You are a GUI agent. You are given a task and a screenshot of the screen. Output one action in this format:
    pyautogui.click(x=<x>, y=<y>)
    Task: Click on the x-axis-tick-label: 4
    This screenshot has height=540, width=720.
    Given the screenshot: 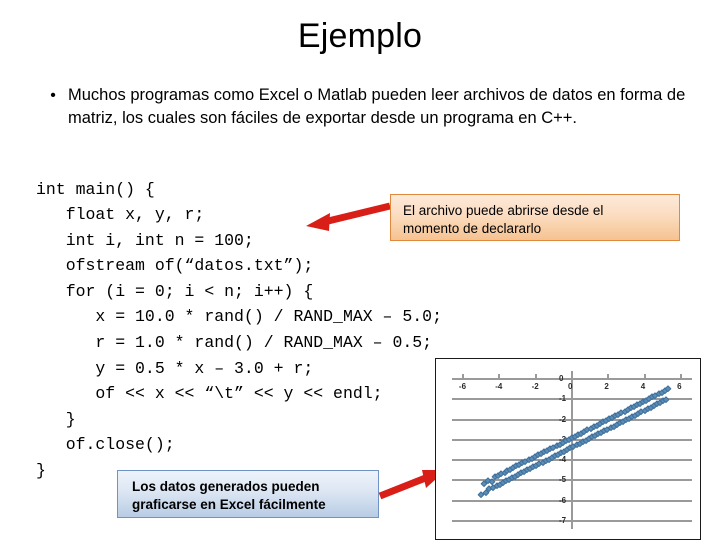 What is the action you would take?
    pyautogui.click(x=643, y=387)
    